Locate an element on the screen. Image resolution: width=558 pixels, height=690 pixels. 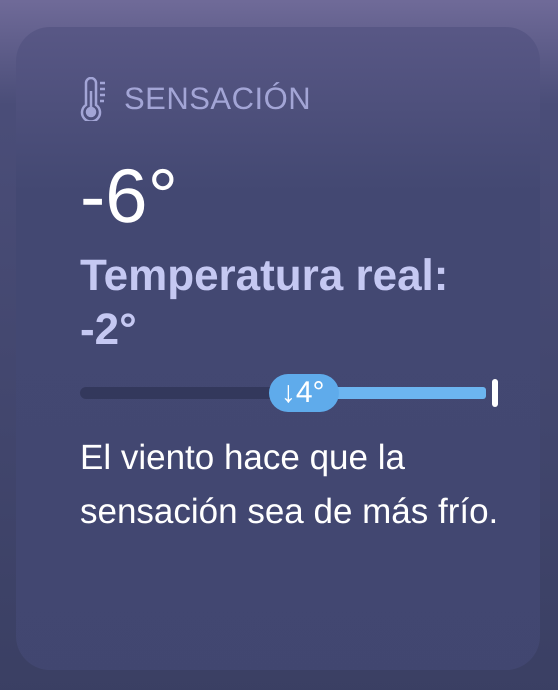
description: El viento hace que la sensación sea de más frío. is located at coordinates (290, 485).